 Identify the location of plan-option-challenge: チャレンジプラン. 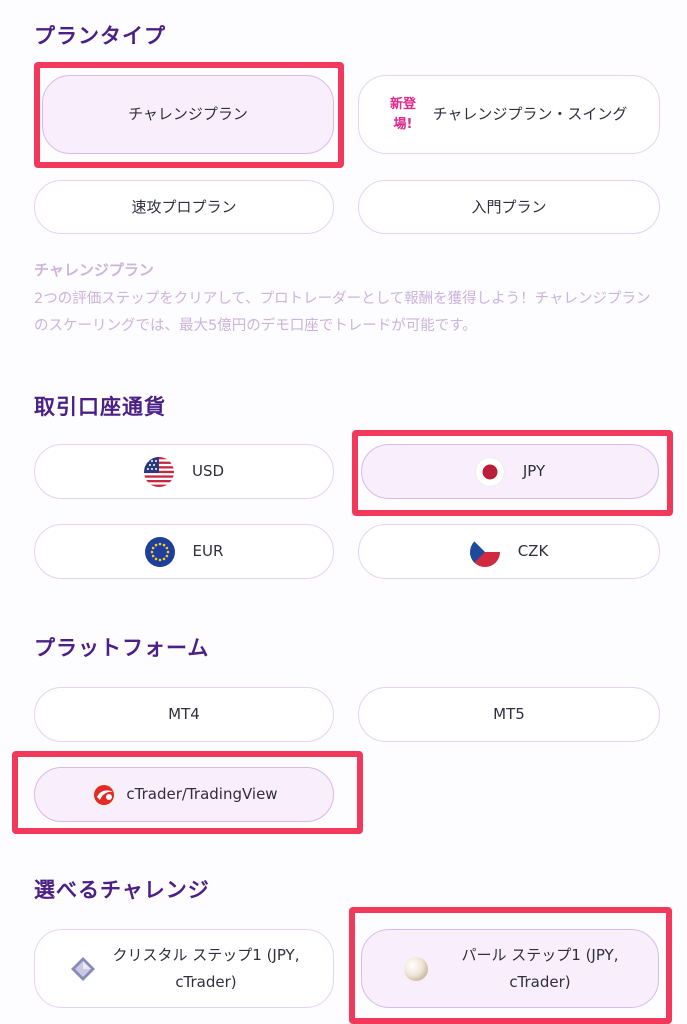
(188, 114).